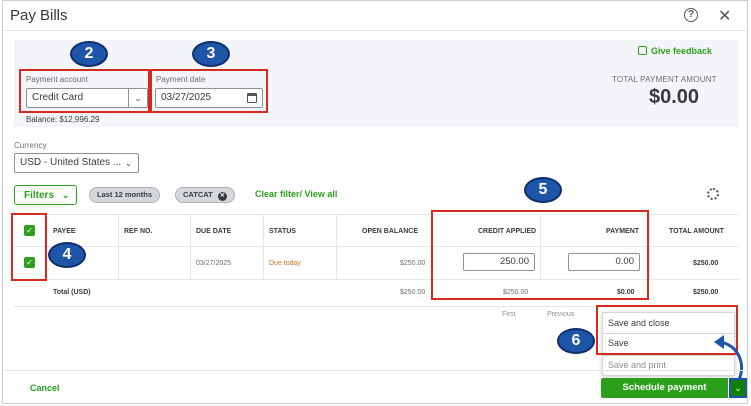  I want to click on pagination-first: First, so click(509, 314).